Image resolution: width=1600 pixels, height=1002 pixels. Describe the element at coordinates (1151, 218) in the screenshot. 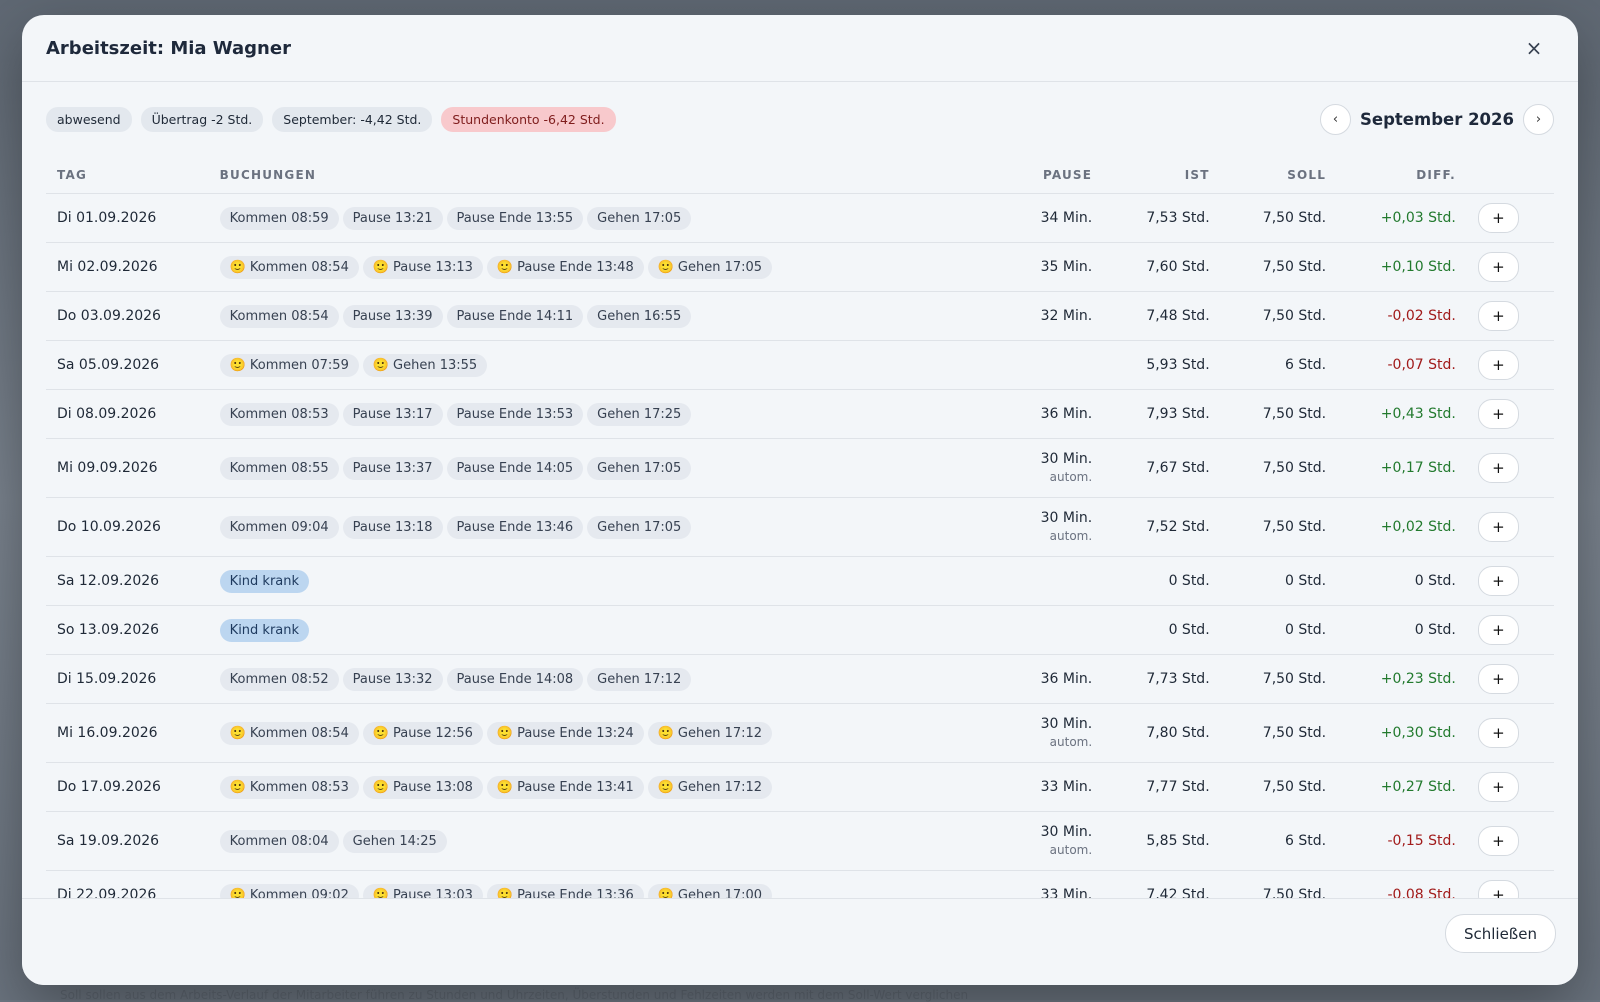

I see `row-ist: 7,53 Std.` at that location.